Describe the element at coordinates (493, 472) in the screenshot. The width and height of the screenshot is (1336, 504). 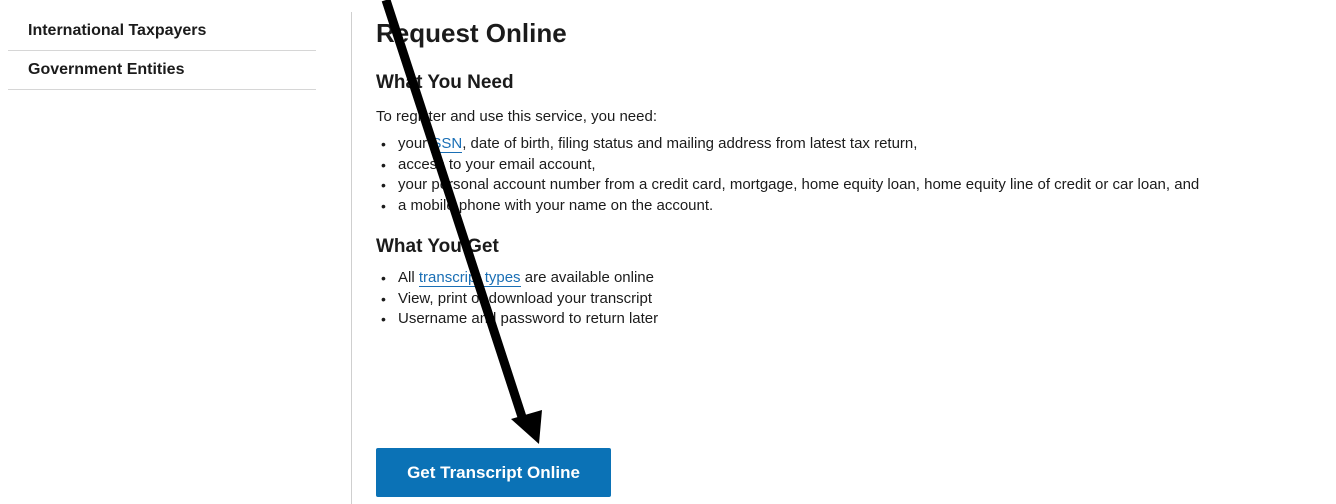
I see `get-transcript-online-button: Get Transcript Online` at that location.